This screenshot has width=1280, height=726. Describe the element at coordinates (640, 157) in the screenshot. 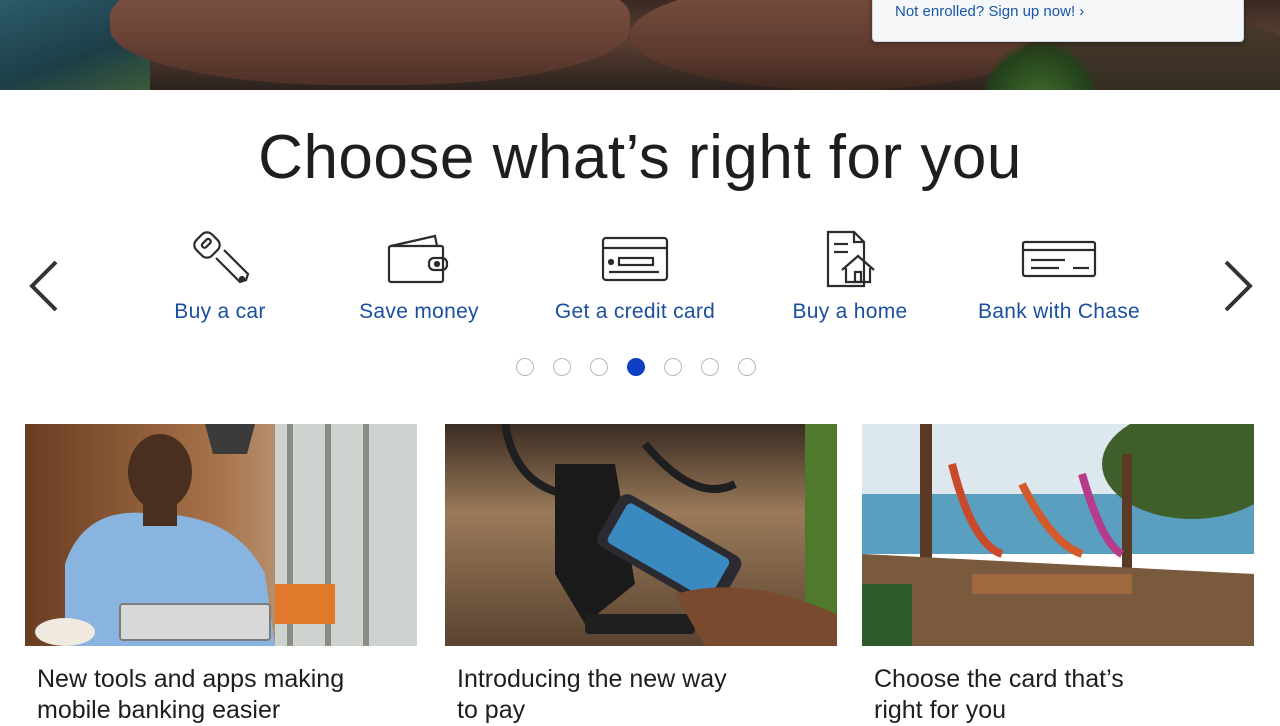

I see `section-title: Choose what’s right for you` at that location.